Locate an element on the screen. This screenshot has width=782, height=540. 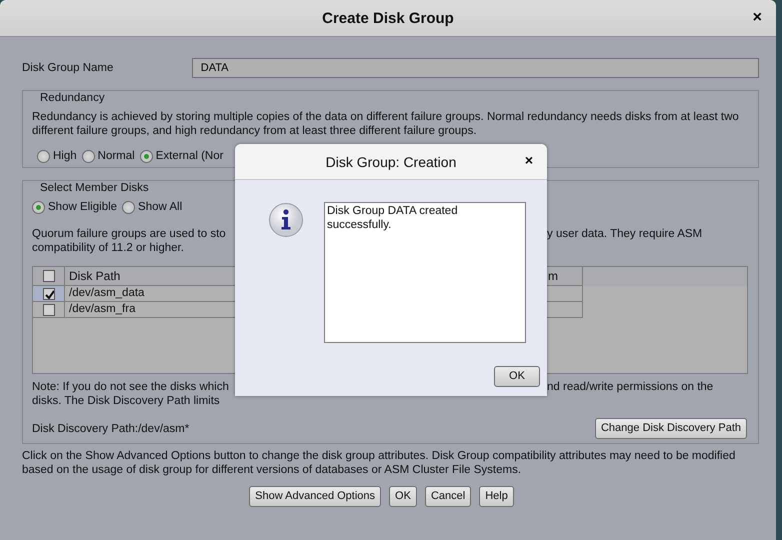
dialog-button: Cancel is located at coordinates (448, 496).